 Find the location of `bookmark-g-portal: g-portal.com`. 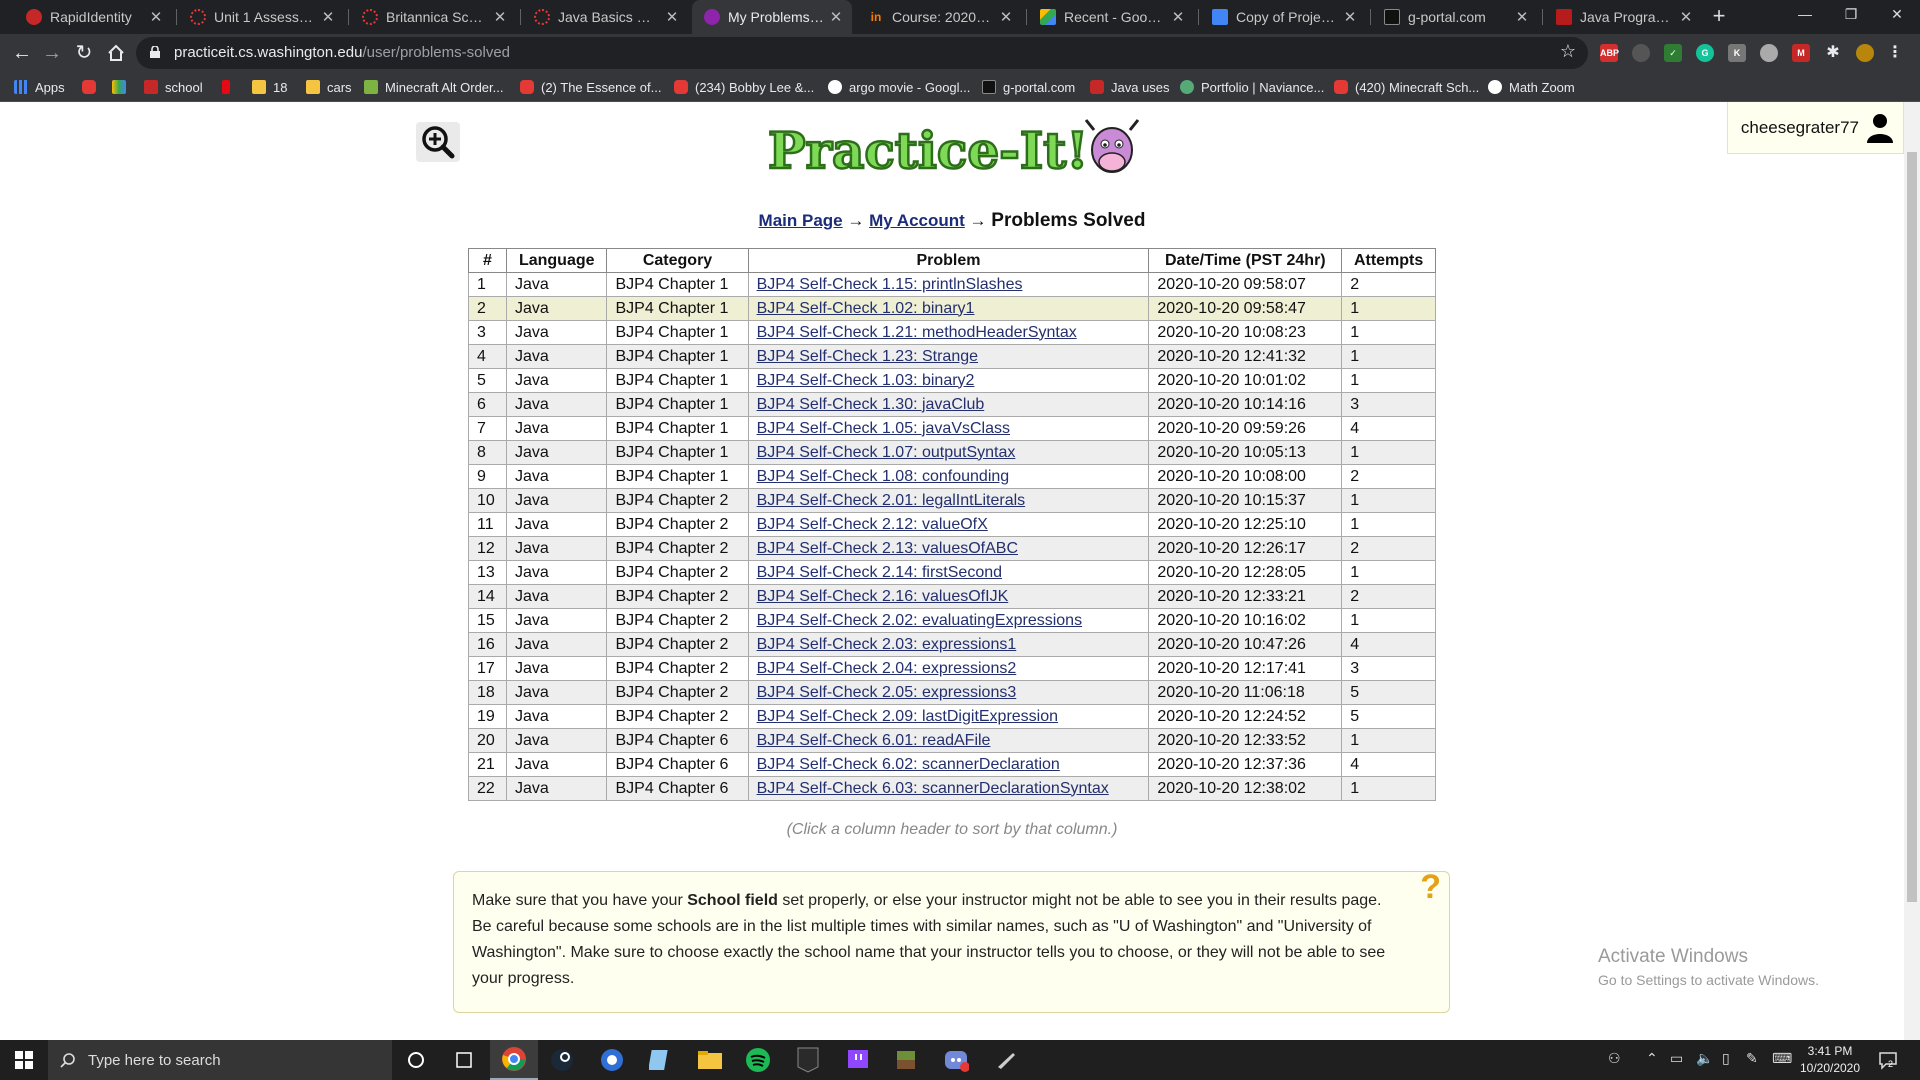

bookmark-g-portal: g-portal.com is located at coordinates (1028, 87).